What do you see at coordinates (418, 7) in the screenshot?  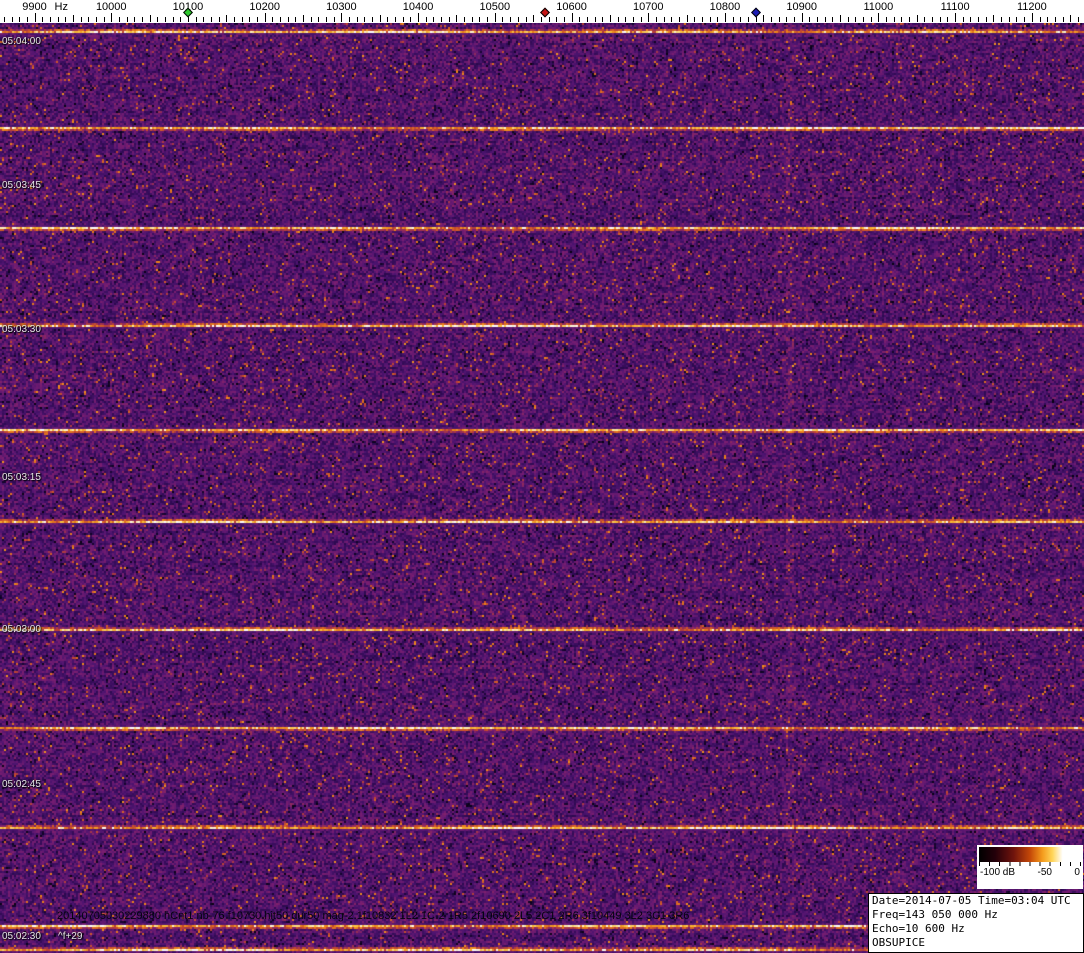 I see `freq-tick-label: 10400` at bounding box center [418, 7].